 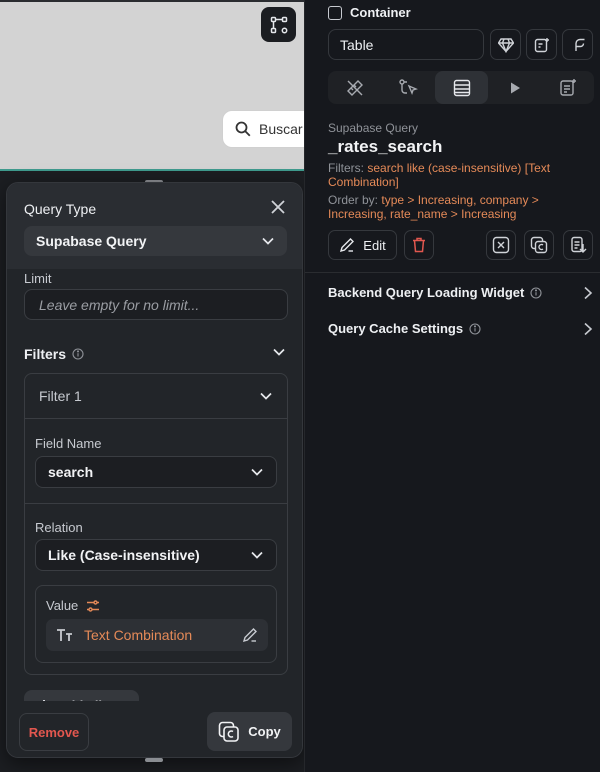 What do you see at coordinates (93, 606) in the screenshot?
I see `variable-settings-icon` at bounding box center [93, 606].